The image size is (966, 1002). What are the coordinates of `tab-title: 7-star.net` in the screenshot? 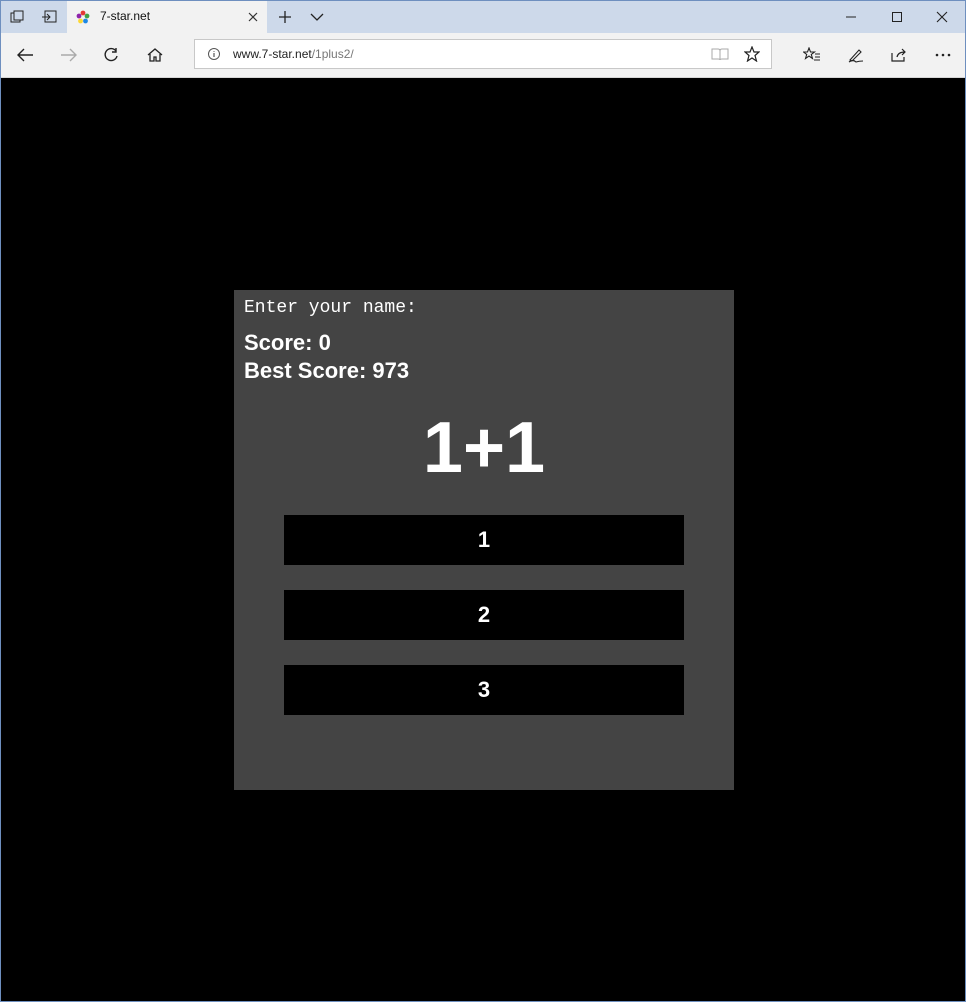 It's located at (125, 16).